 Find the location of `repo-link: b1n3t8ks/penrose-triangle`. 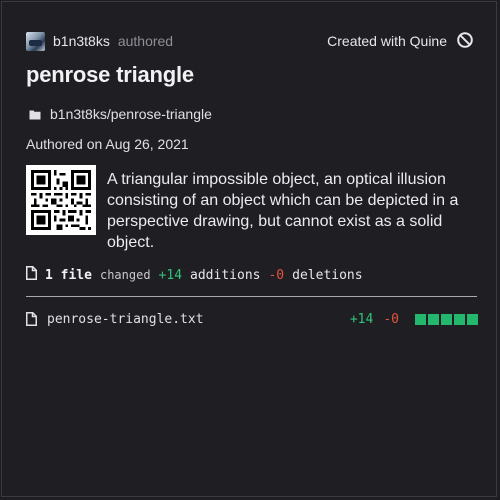

repo-link: b1n3t8ks/penrose-triangle is located at coordinates (120, 114).